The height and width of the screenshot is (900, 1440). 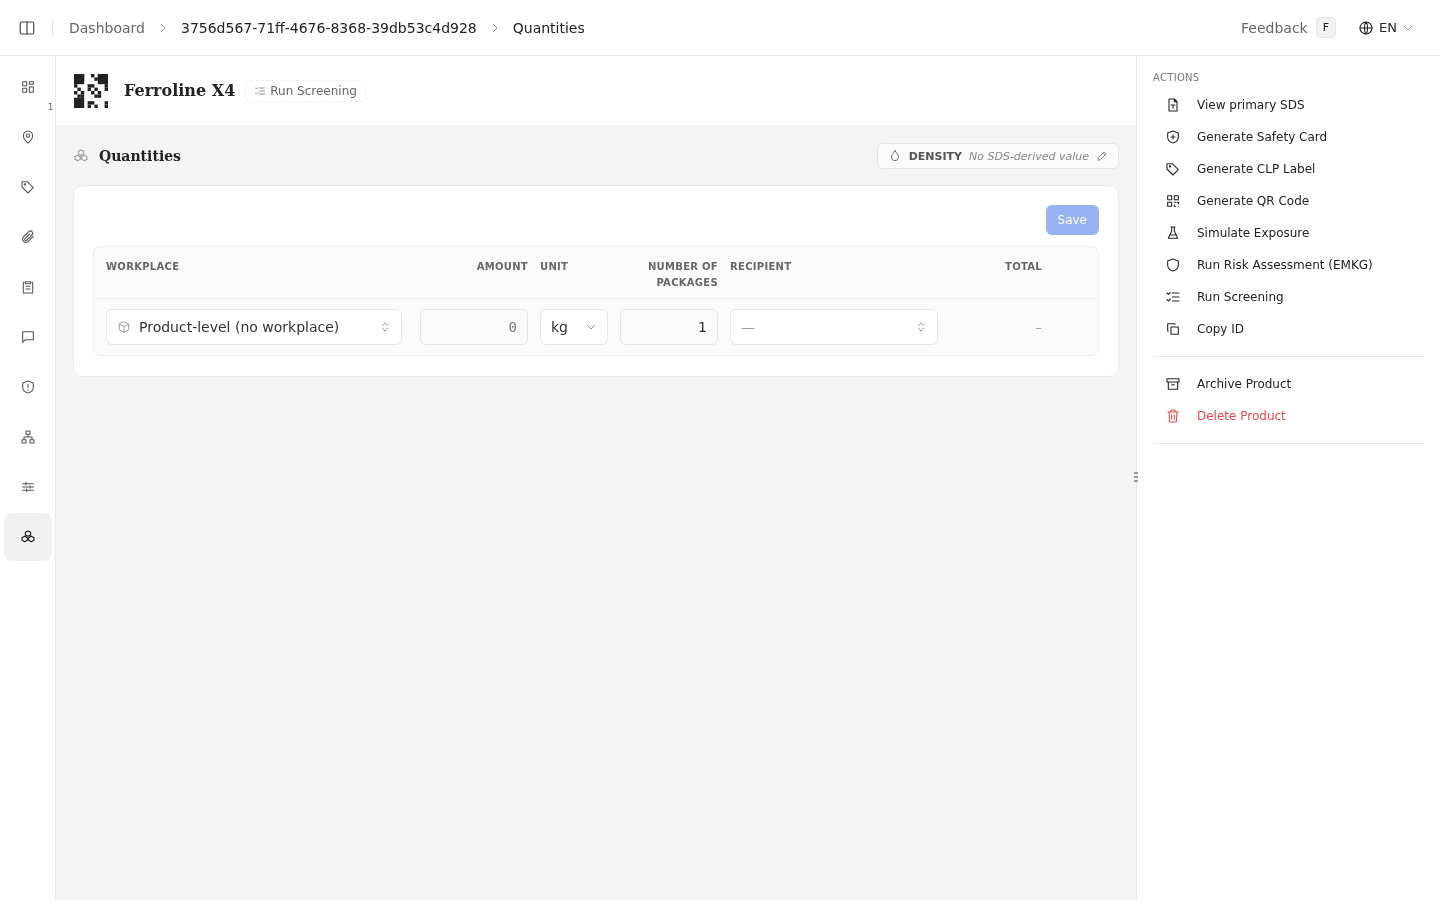 I want to click on actions-heading: ACTIONS, so click(x=1177, y=77).